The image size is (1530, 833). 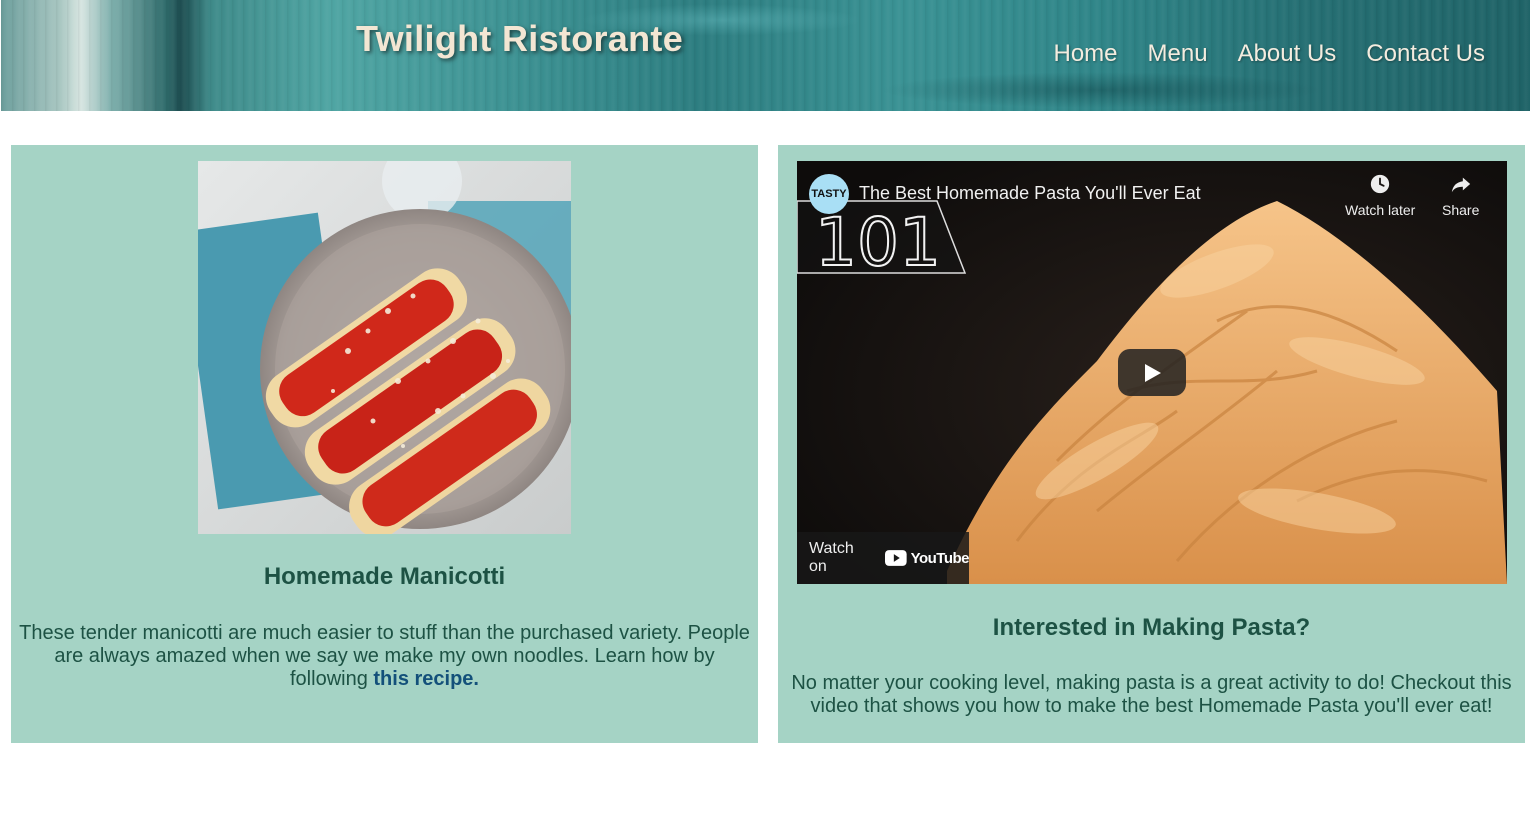 I want to click on tasty-channel-logo: TASTY, so click(x=829, y=194).